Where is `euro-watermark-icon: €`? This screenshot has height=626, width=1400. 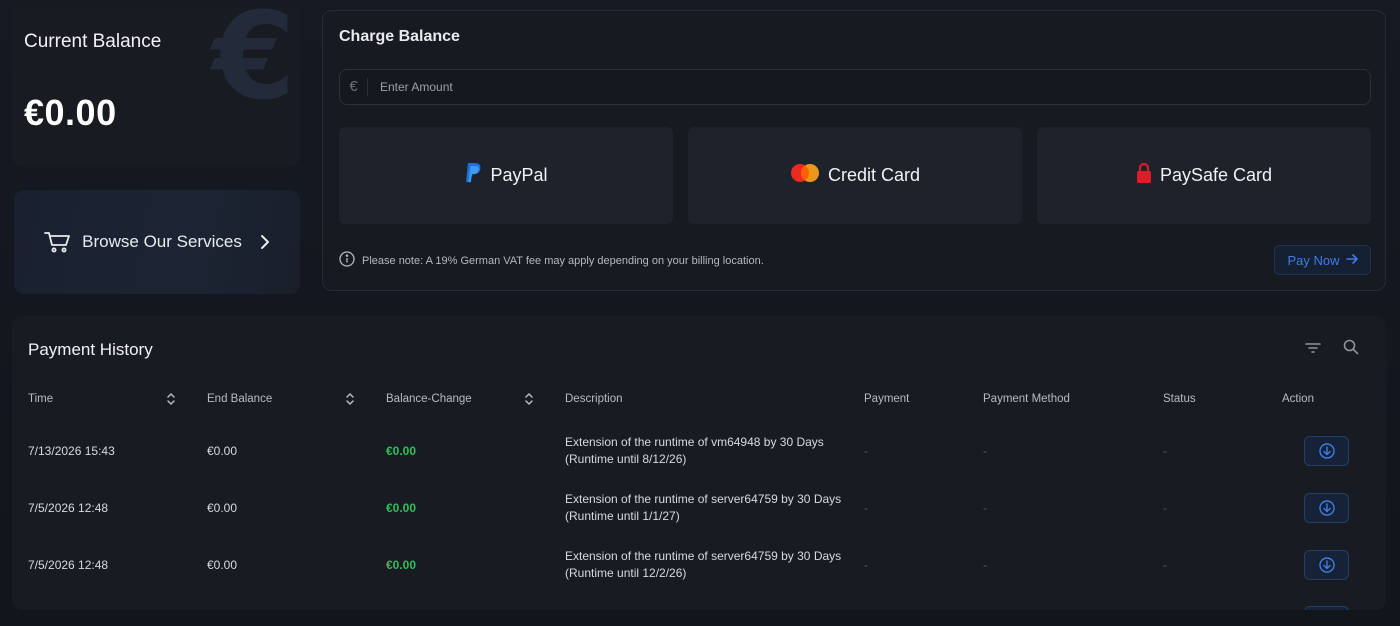
euro-watermark-icon: € is located at coordinates (254, 67).